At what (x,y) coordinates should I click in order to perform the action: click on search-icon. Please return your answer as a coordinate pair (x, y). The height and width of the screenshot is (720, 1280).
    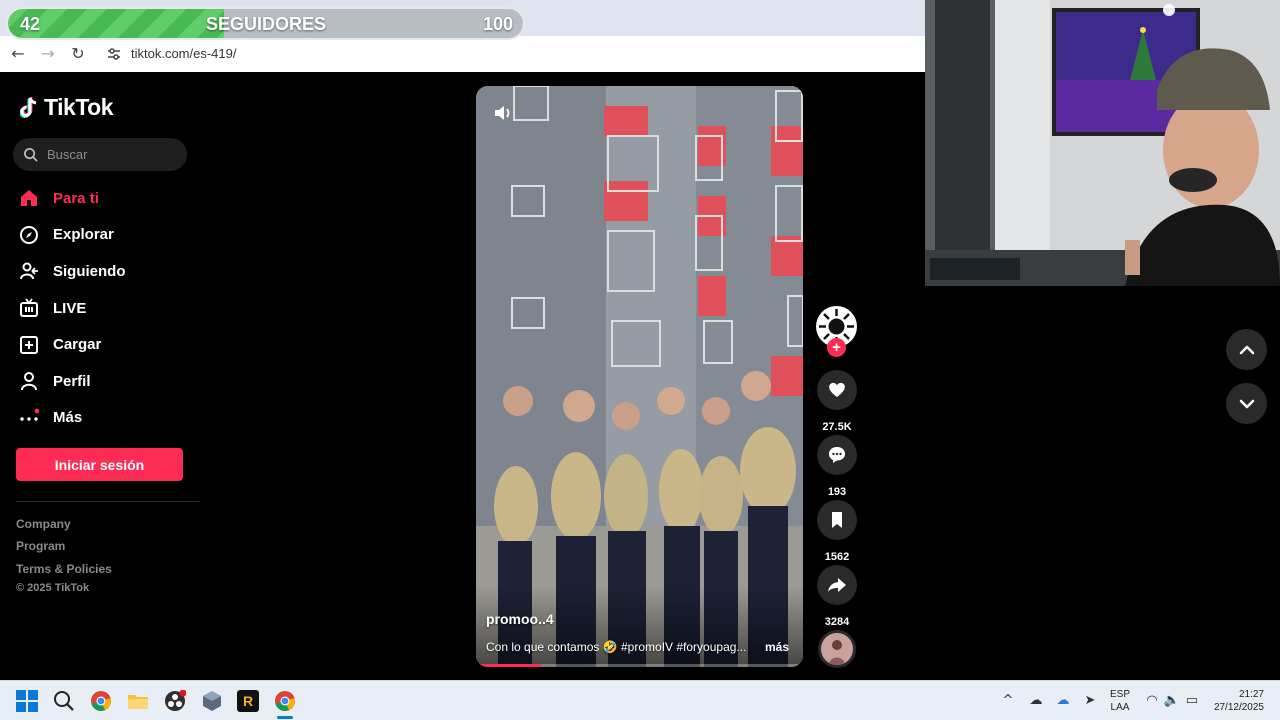
    Looking at the image, I should click on (31, 155).